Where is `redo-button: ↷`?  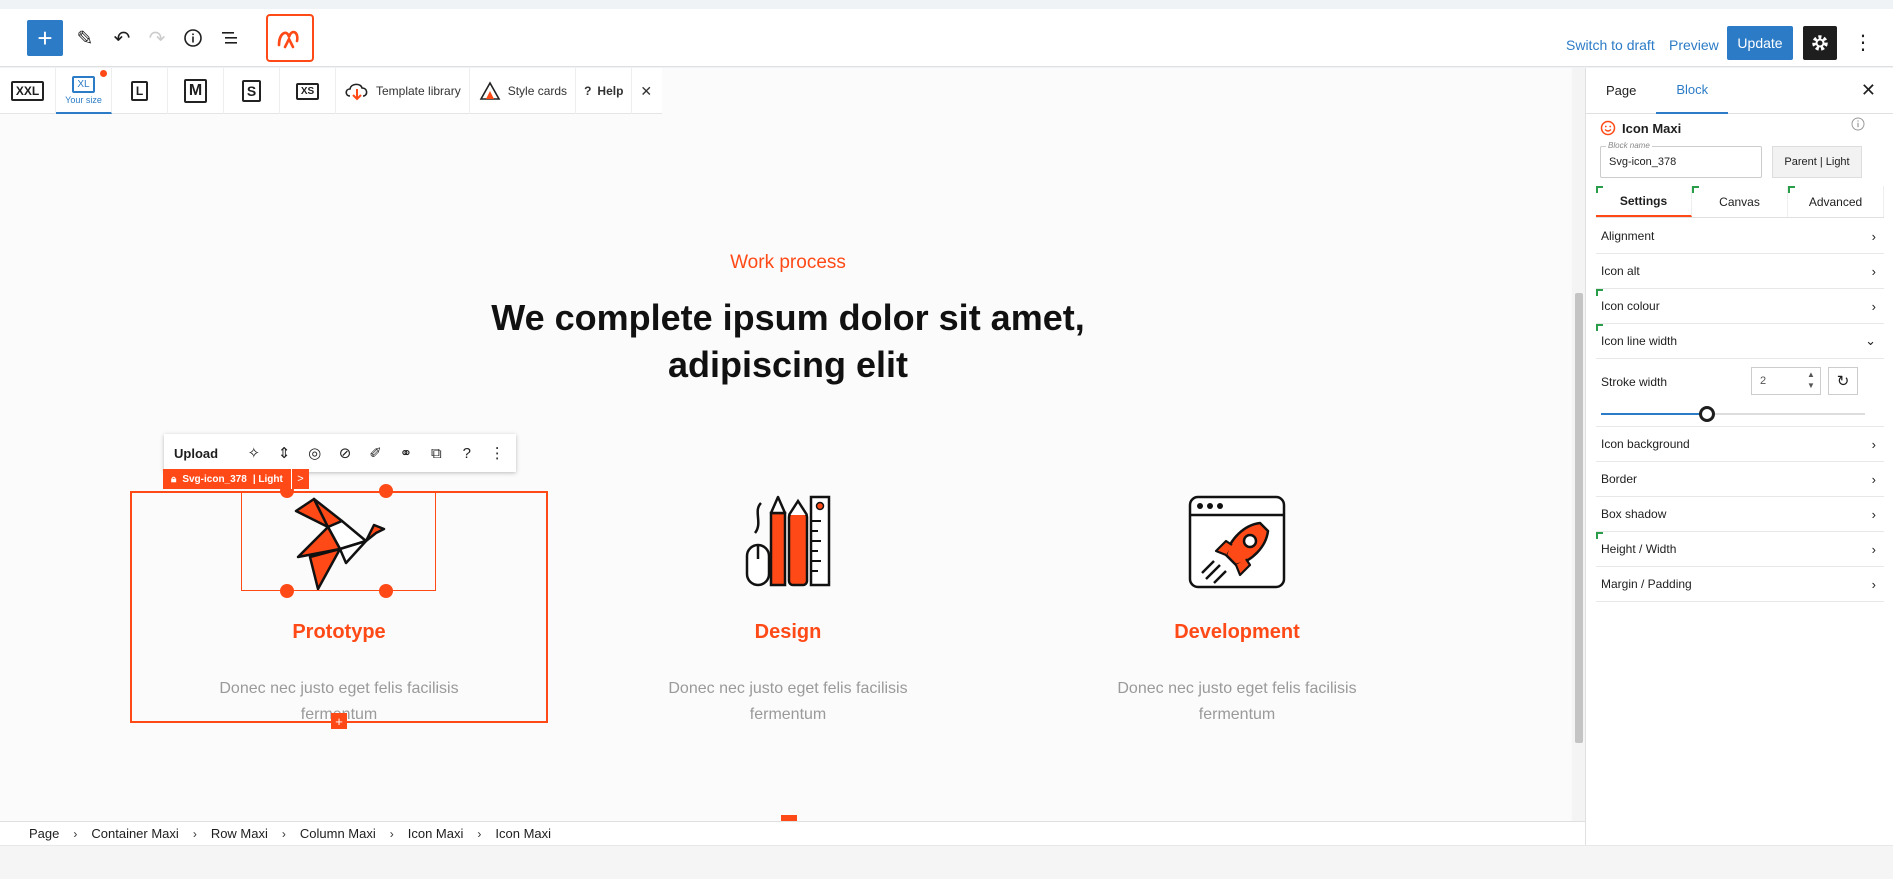
redo-button: ↷ is located at coordinates (157, 38).